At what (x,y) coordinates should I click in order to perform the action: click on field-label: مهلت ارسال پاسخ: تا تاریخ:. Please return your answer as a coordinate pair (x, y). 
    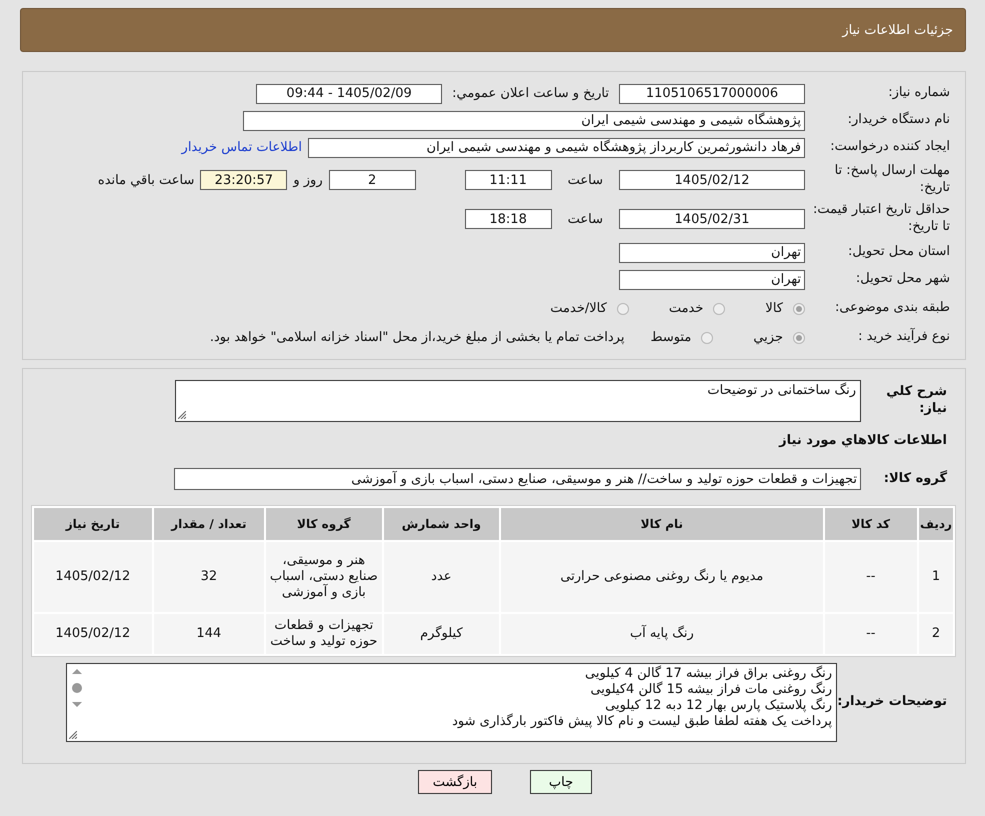
    Looking at the image, I should click on (892, 180).